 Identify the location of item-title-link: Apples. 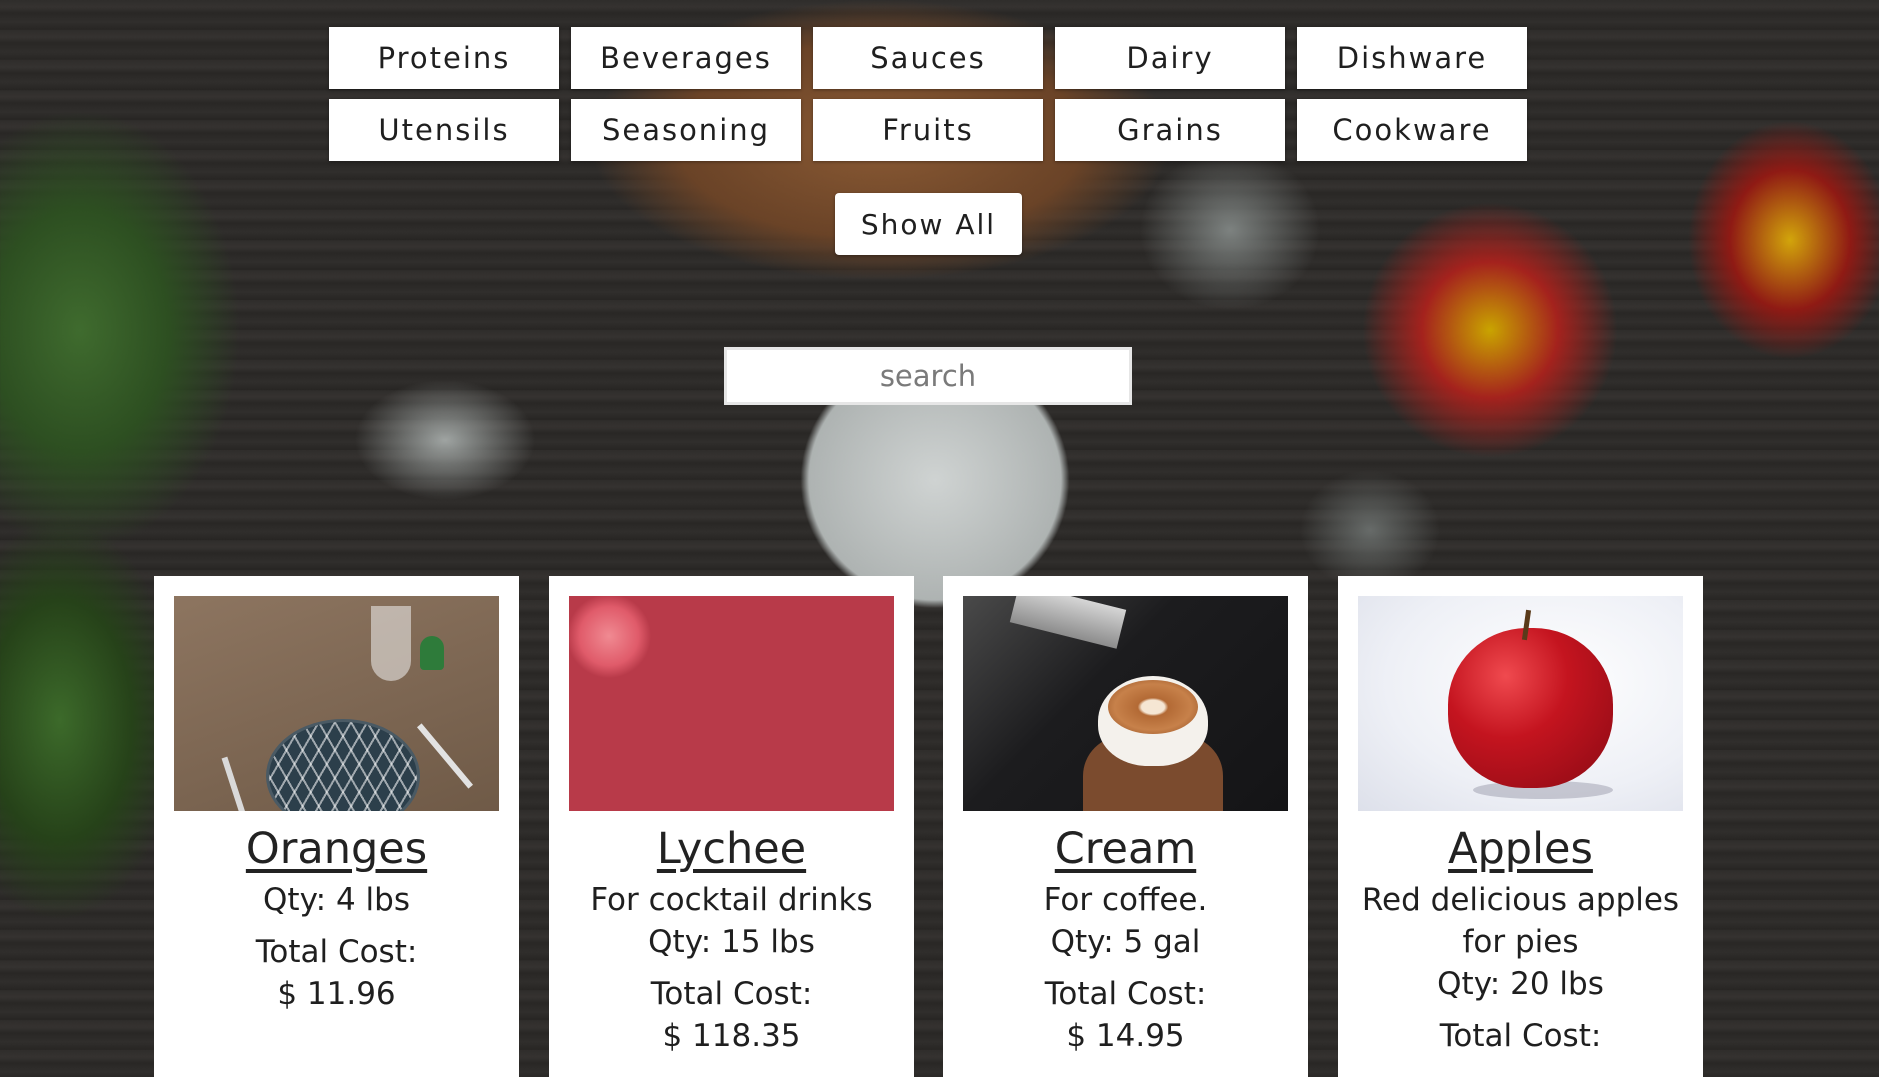
(1520, 849).